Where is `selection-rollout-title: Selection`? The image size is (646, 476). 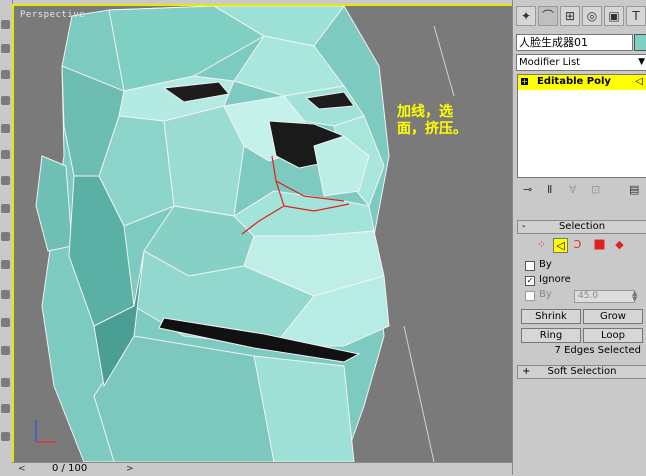 selection-rollout-title: Selection is located at coordinates (582, 226).